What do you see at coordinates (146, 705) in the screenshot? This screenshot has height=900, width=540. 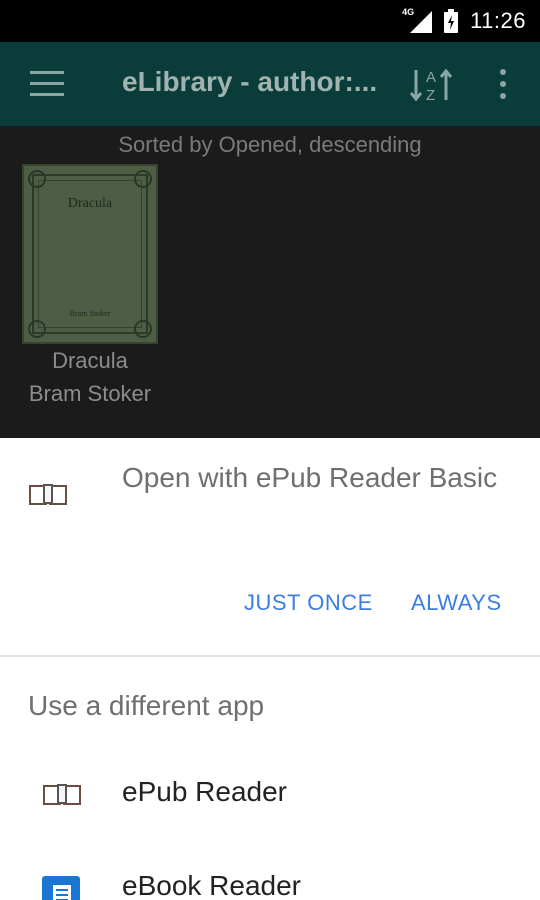 I see `different-app-label: Use a different app` at bounding box center [146, 705].